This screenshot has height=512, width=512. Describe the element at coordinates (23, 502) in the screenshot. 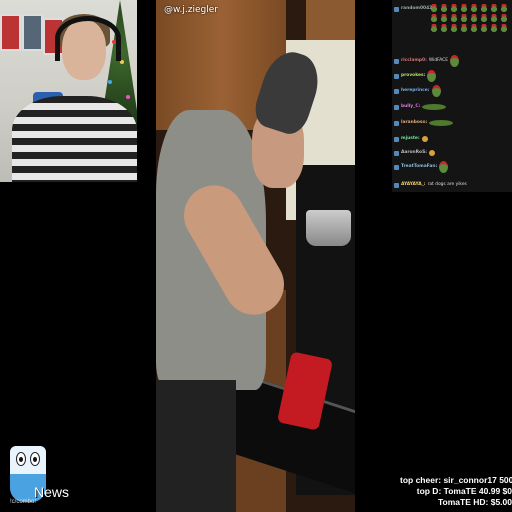

I see `news-subtext: !c/combo!` at that location.